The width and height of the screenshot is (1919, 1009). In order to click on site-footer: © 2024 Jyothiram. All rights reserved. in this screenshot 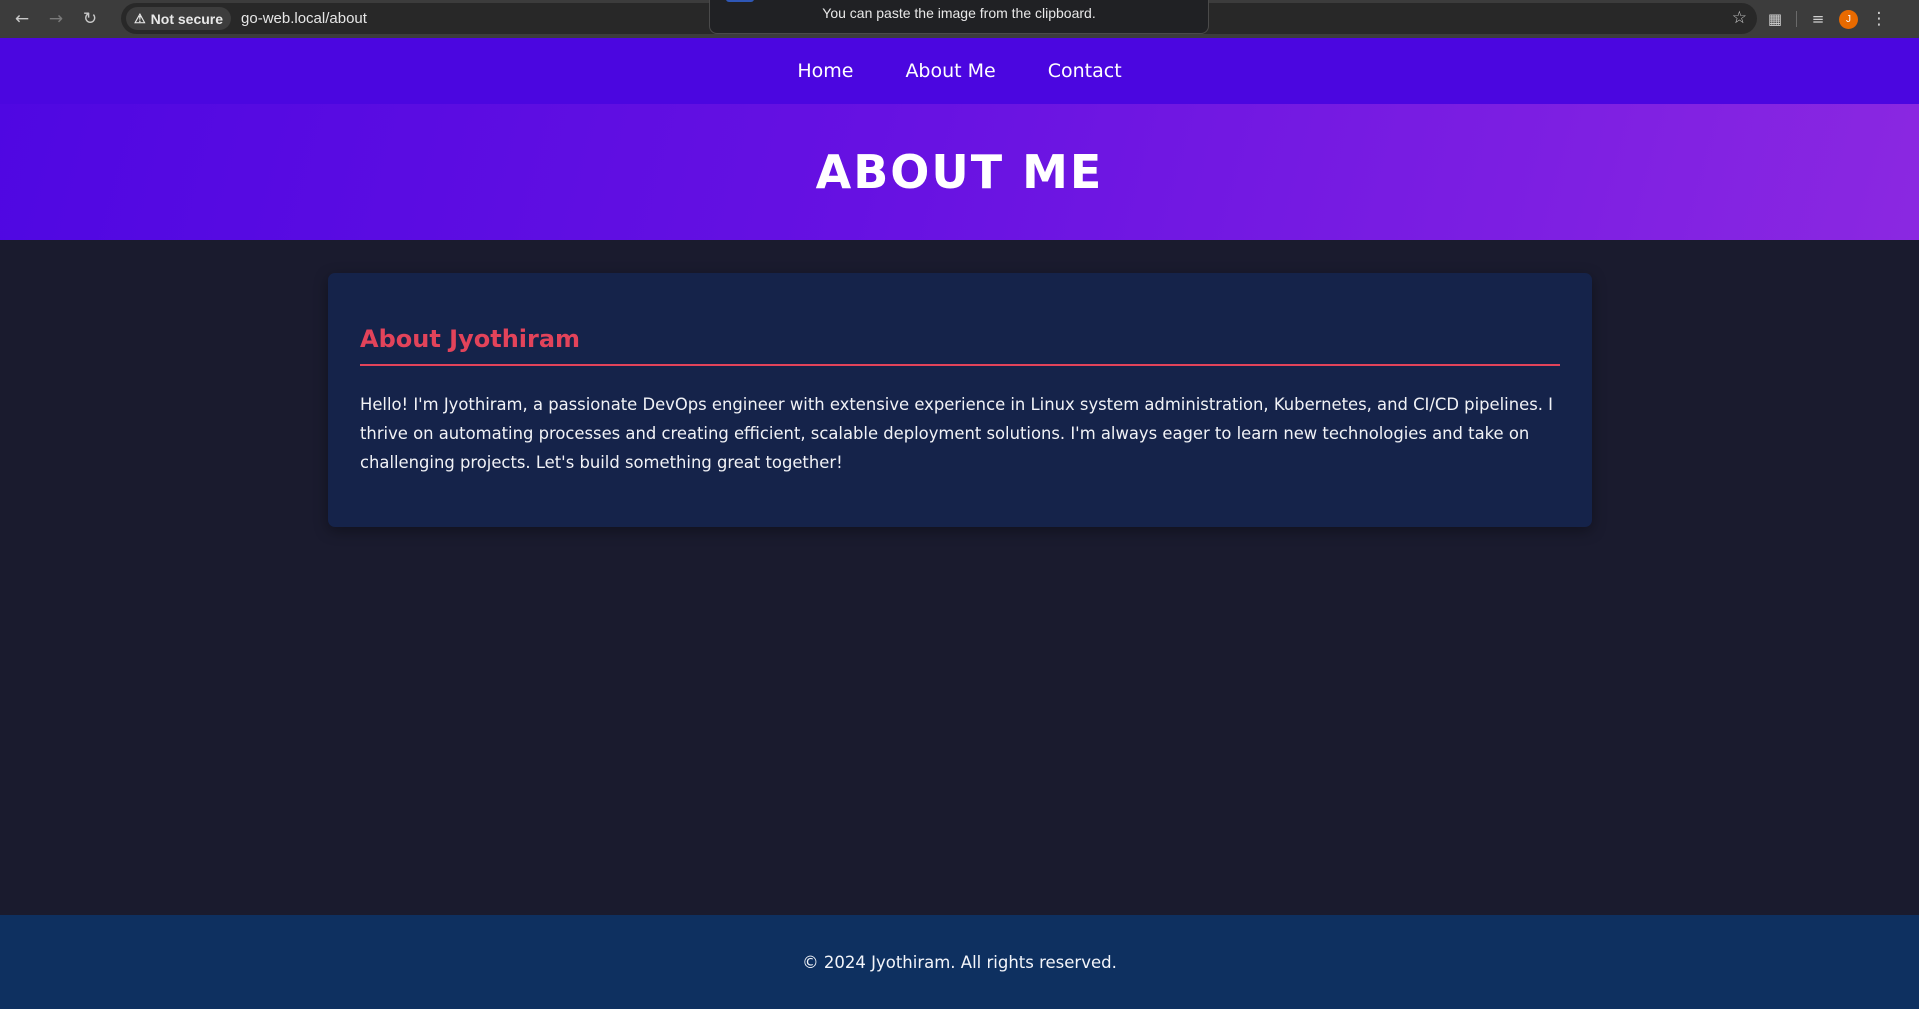, I will do `click(959, 962)`.